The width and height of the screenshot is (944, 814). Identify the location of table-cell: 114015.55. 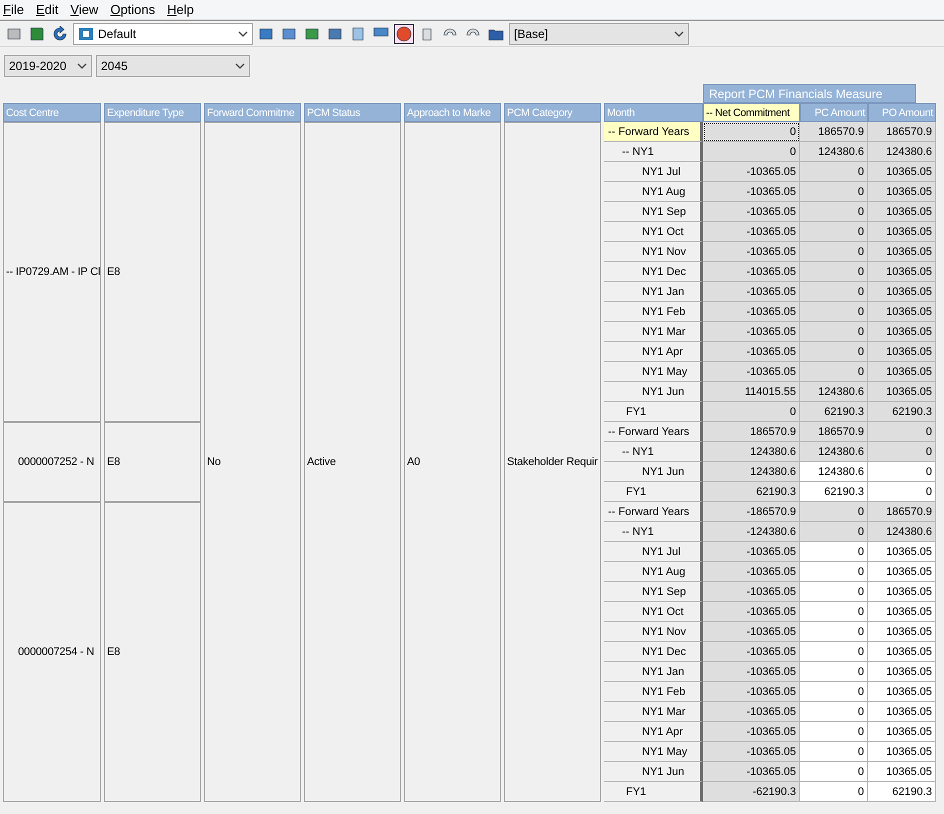
(751, 392).